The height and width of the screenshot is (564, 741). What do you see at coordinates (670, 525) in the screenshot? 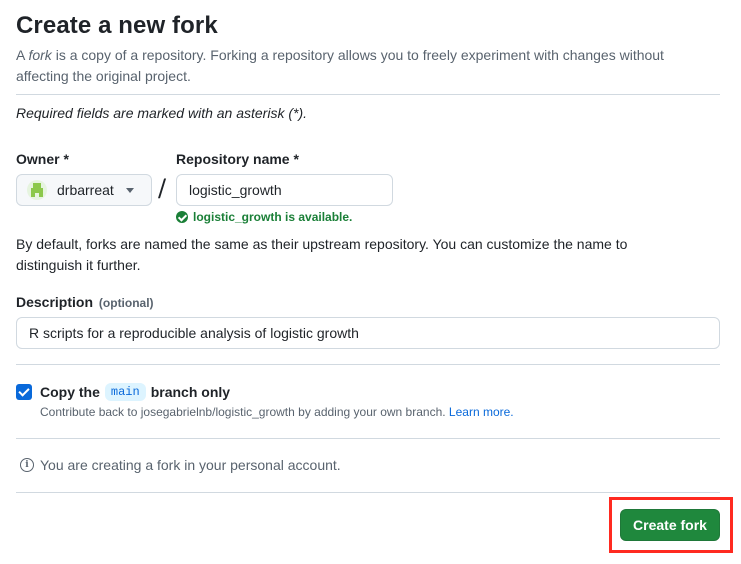
I see `create-fork-button: Create fork` at bounding box center [670, 525].